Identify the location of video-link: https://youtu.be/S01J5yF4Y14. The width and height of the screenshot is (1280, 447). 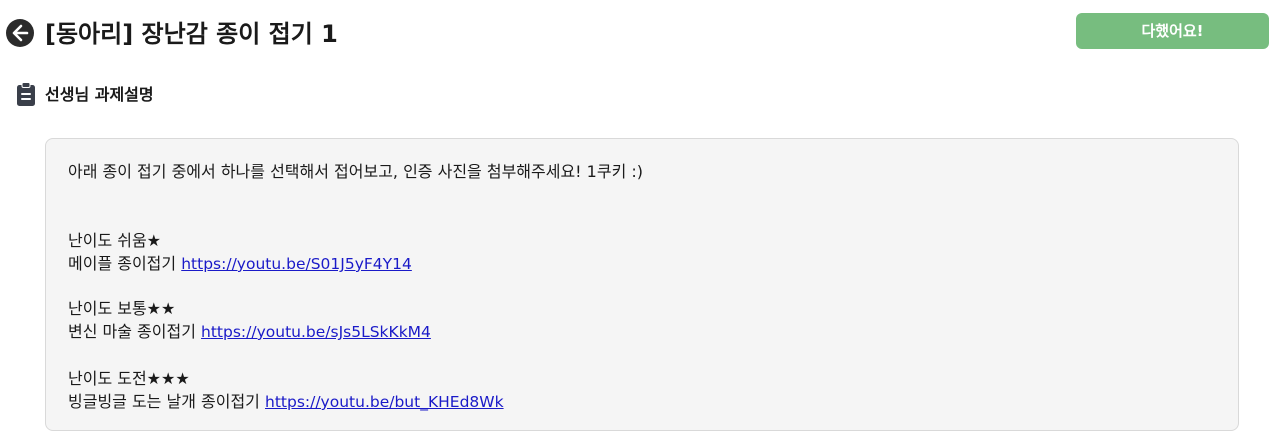
(296, 264).